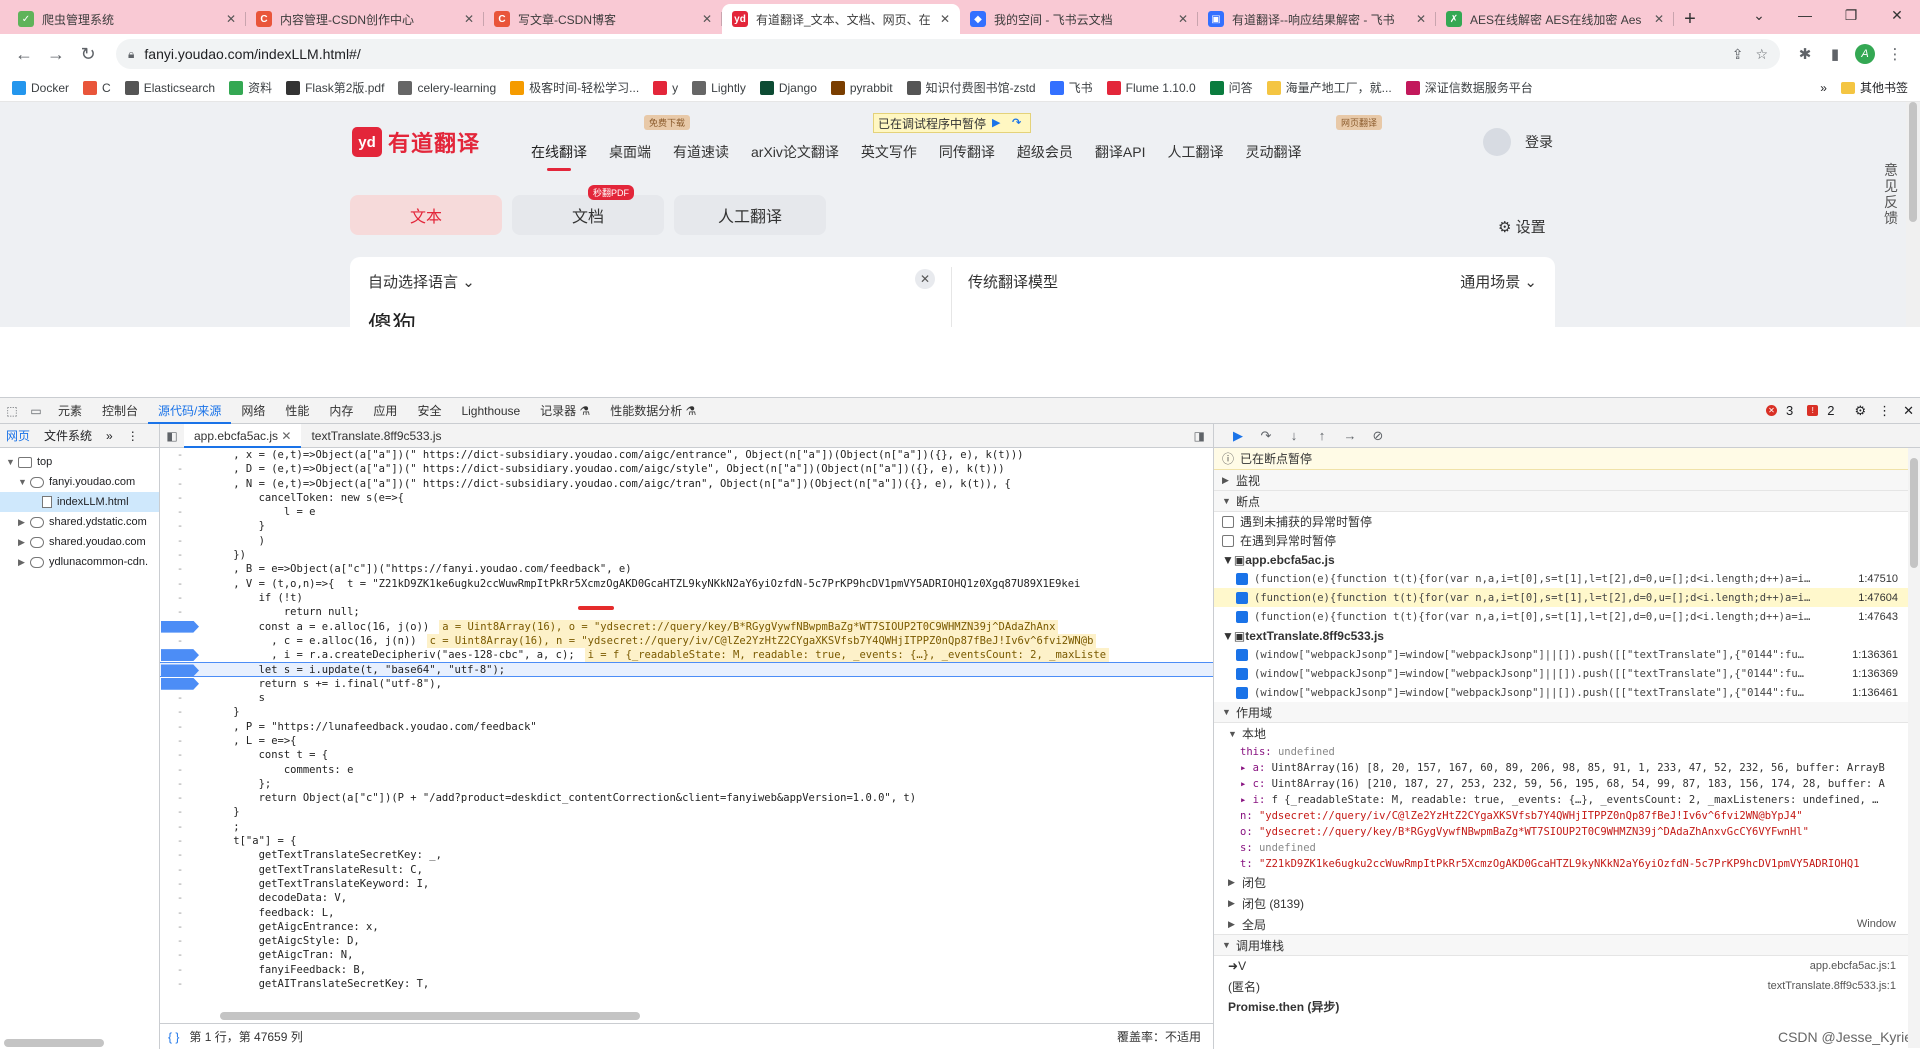 This screenshot has height=1049, width=1920. I want to click on bookmark-item: 问答, so click(1231, 87).